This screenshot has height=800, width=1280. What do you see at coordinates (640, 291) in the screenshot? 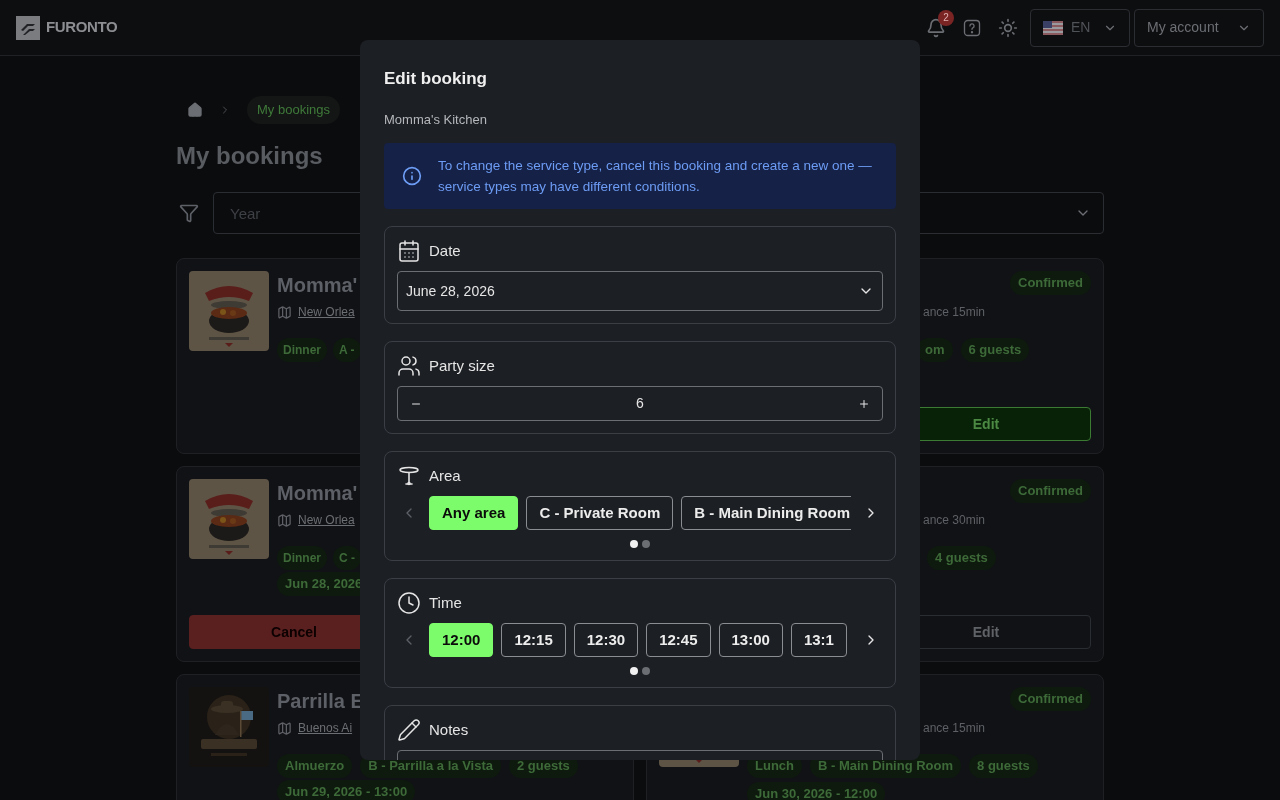
I see `date-select: June 28, 2026` at bounding box center [640, 291].